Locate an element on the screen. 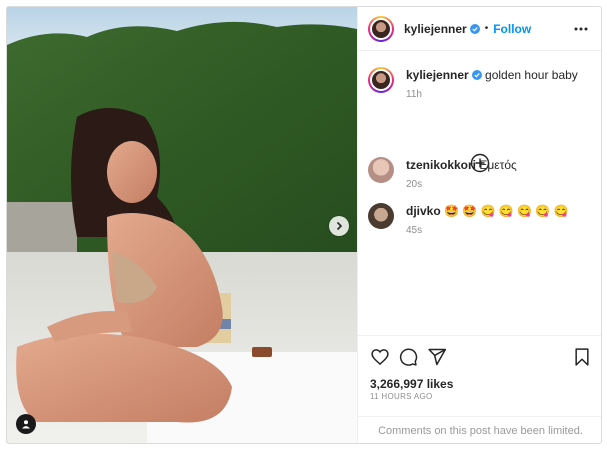 The image size is (607, 450). comment-time: 45s is located at coordinates (487, 230).